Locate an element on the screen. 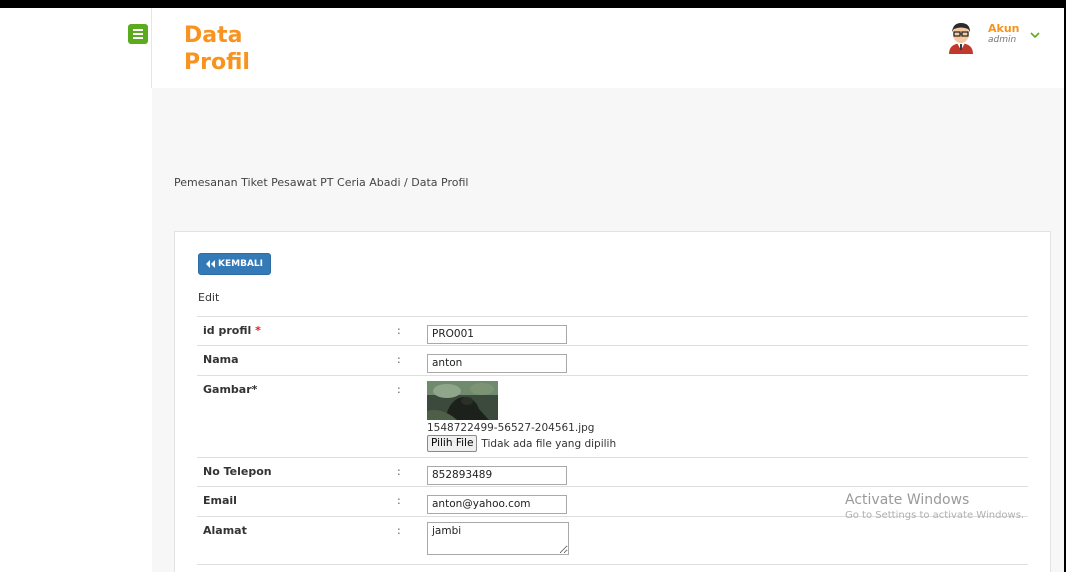 This screenshot has height=572, width=1066. file-status-text: Tidak ada file yang dipilih is located at coordinates (549, 443).